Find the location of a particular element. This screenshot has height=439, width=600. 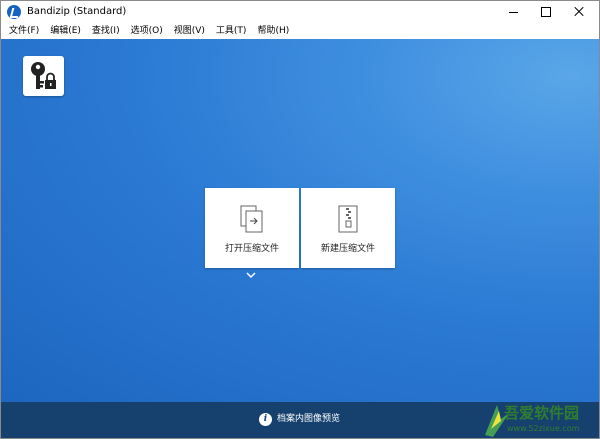

watermark-url: www.52zixue.com is located at coordinates (543, 428).